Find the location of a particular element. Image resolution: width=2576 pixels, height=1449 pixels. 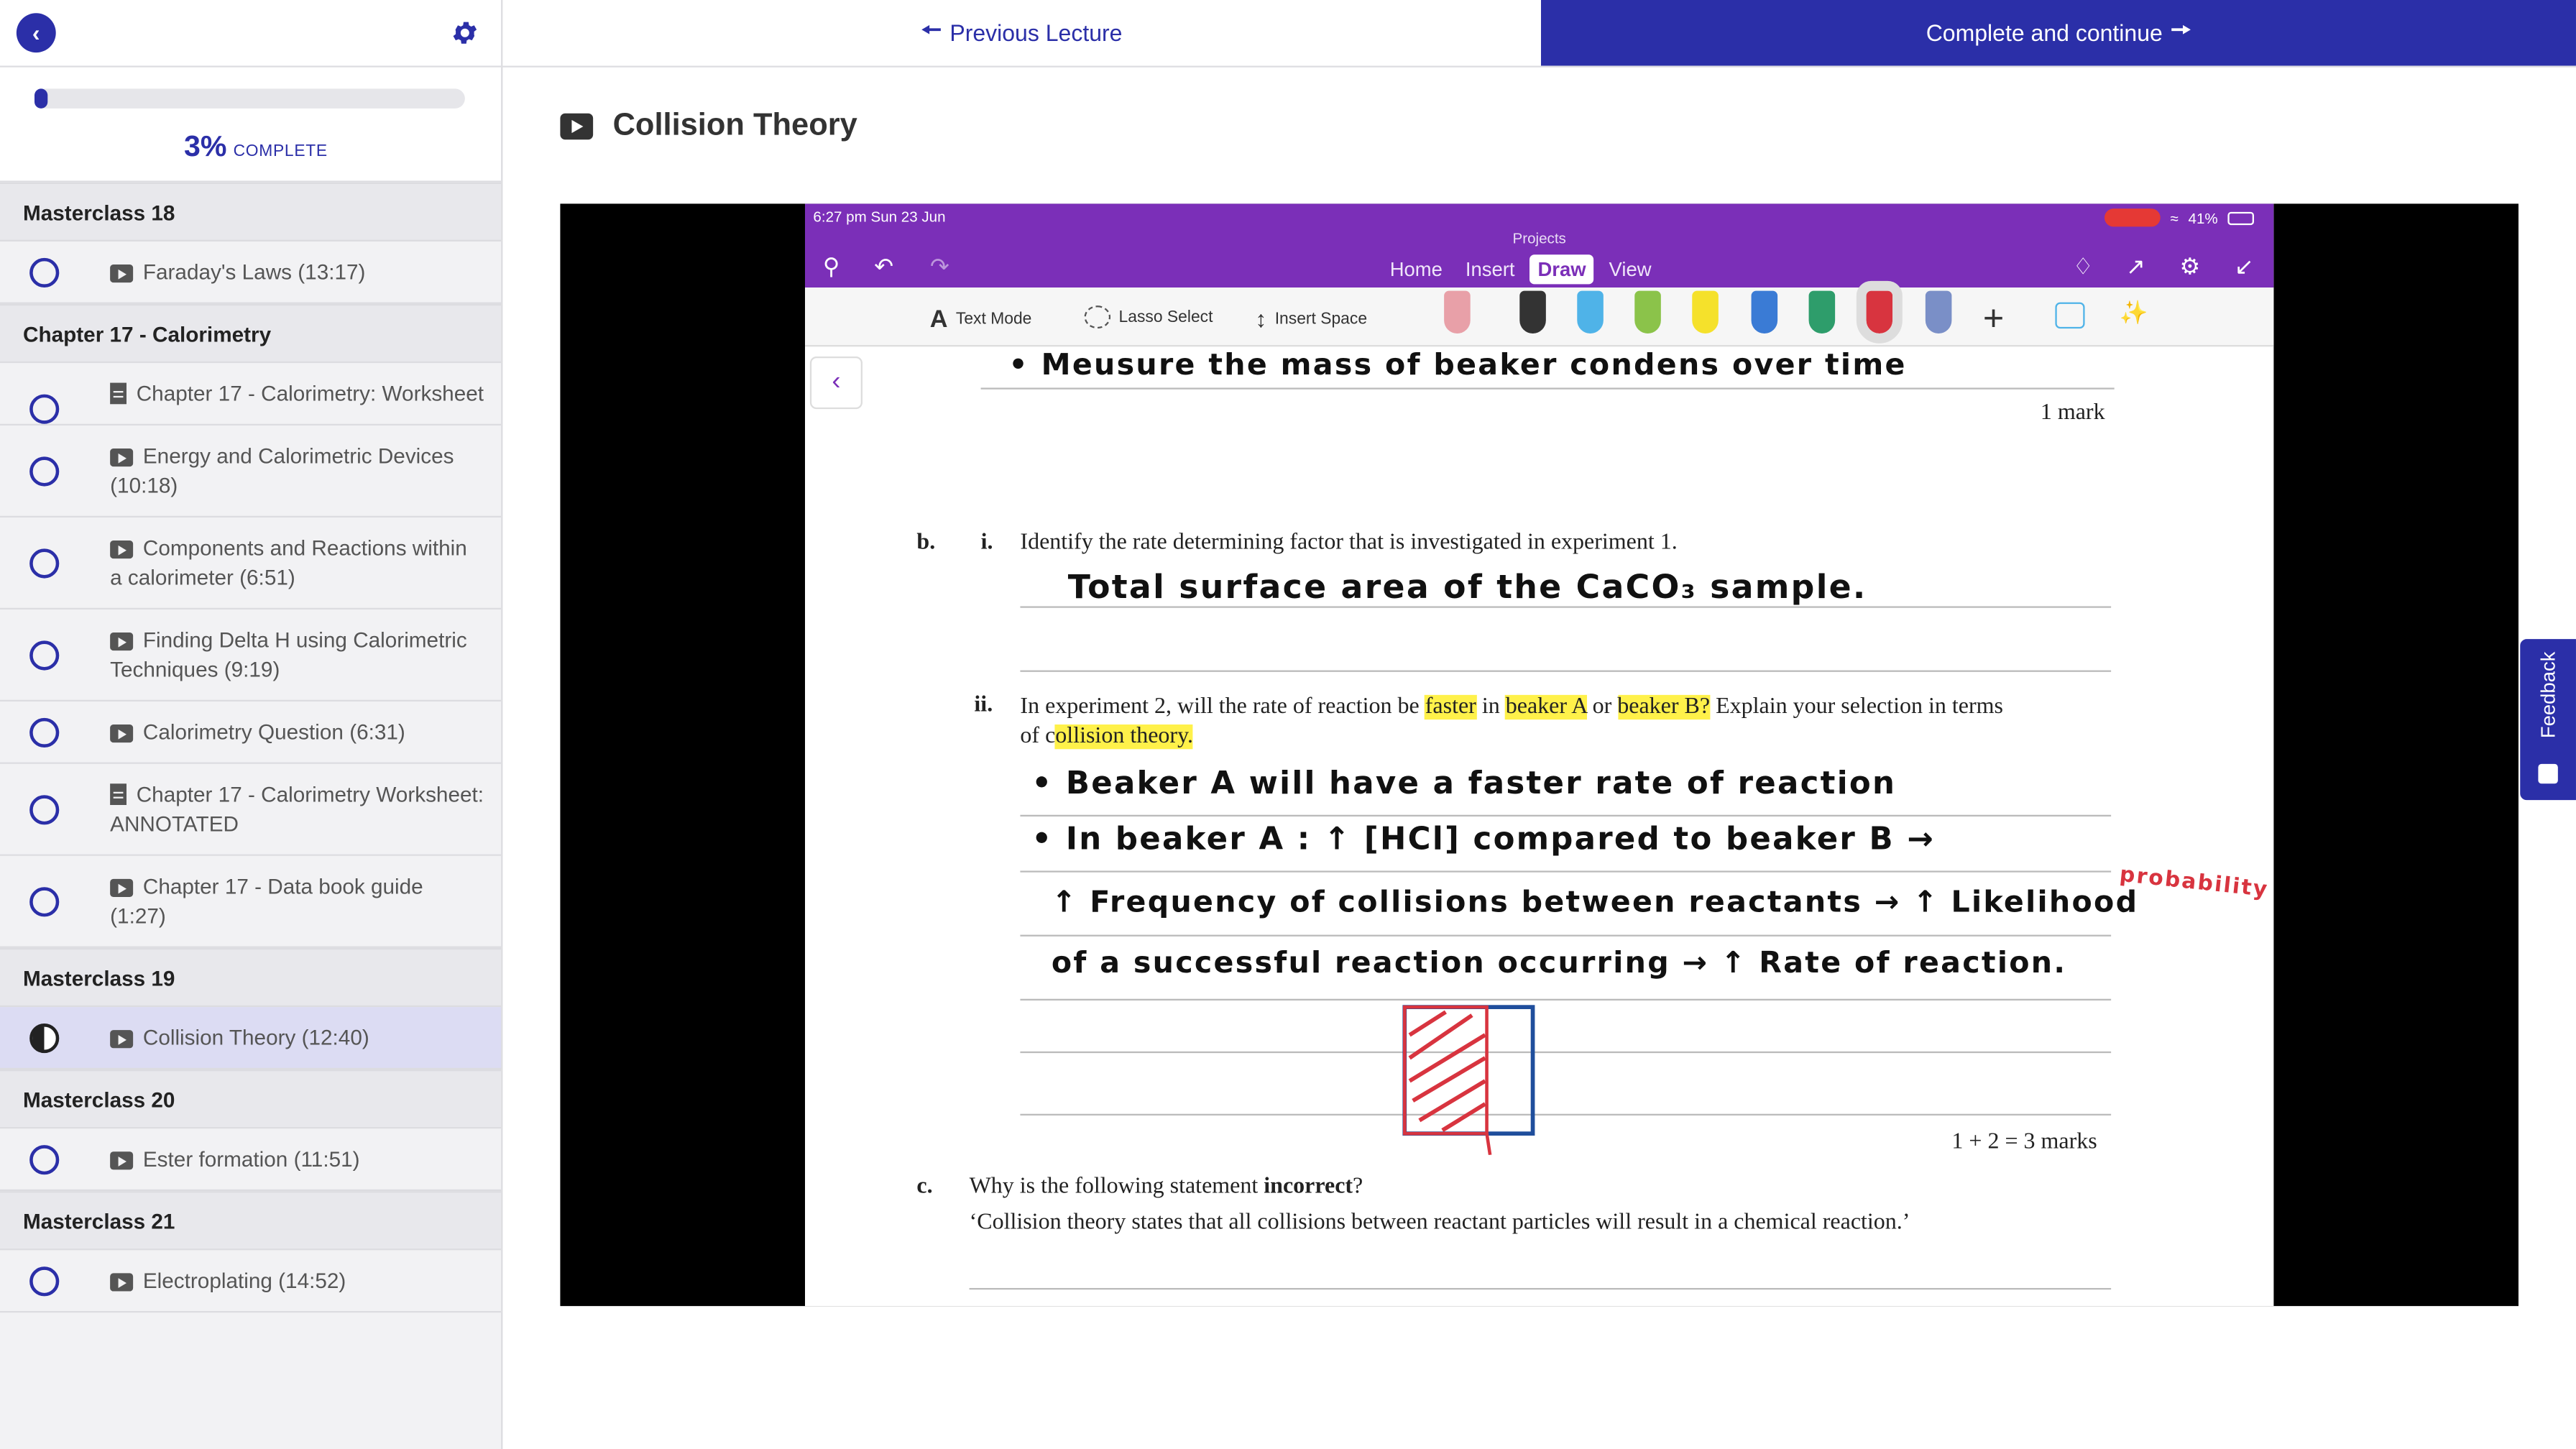

section-title: Masterclass 20 is located at coordinates (98, 1099).